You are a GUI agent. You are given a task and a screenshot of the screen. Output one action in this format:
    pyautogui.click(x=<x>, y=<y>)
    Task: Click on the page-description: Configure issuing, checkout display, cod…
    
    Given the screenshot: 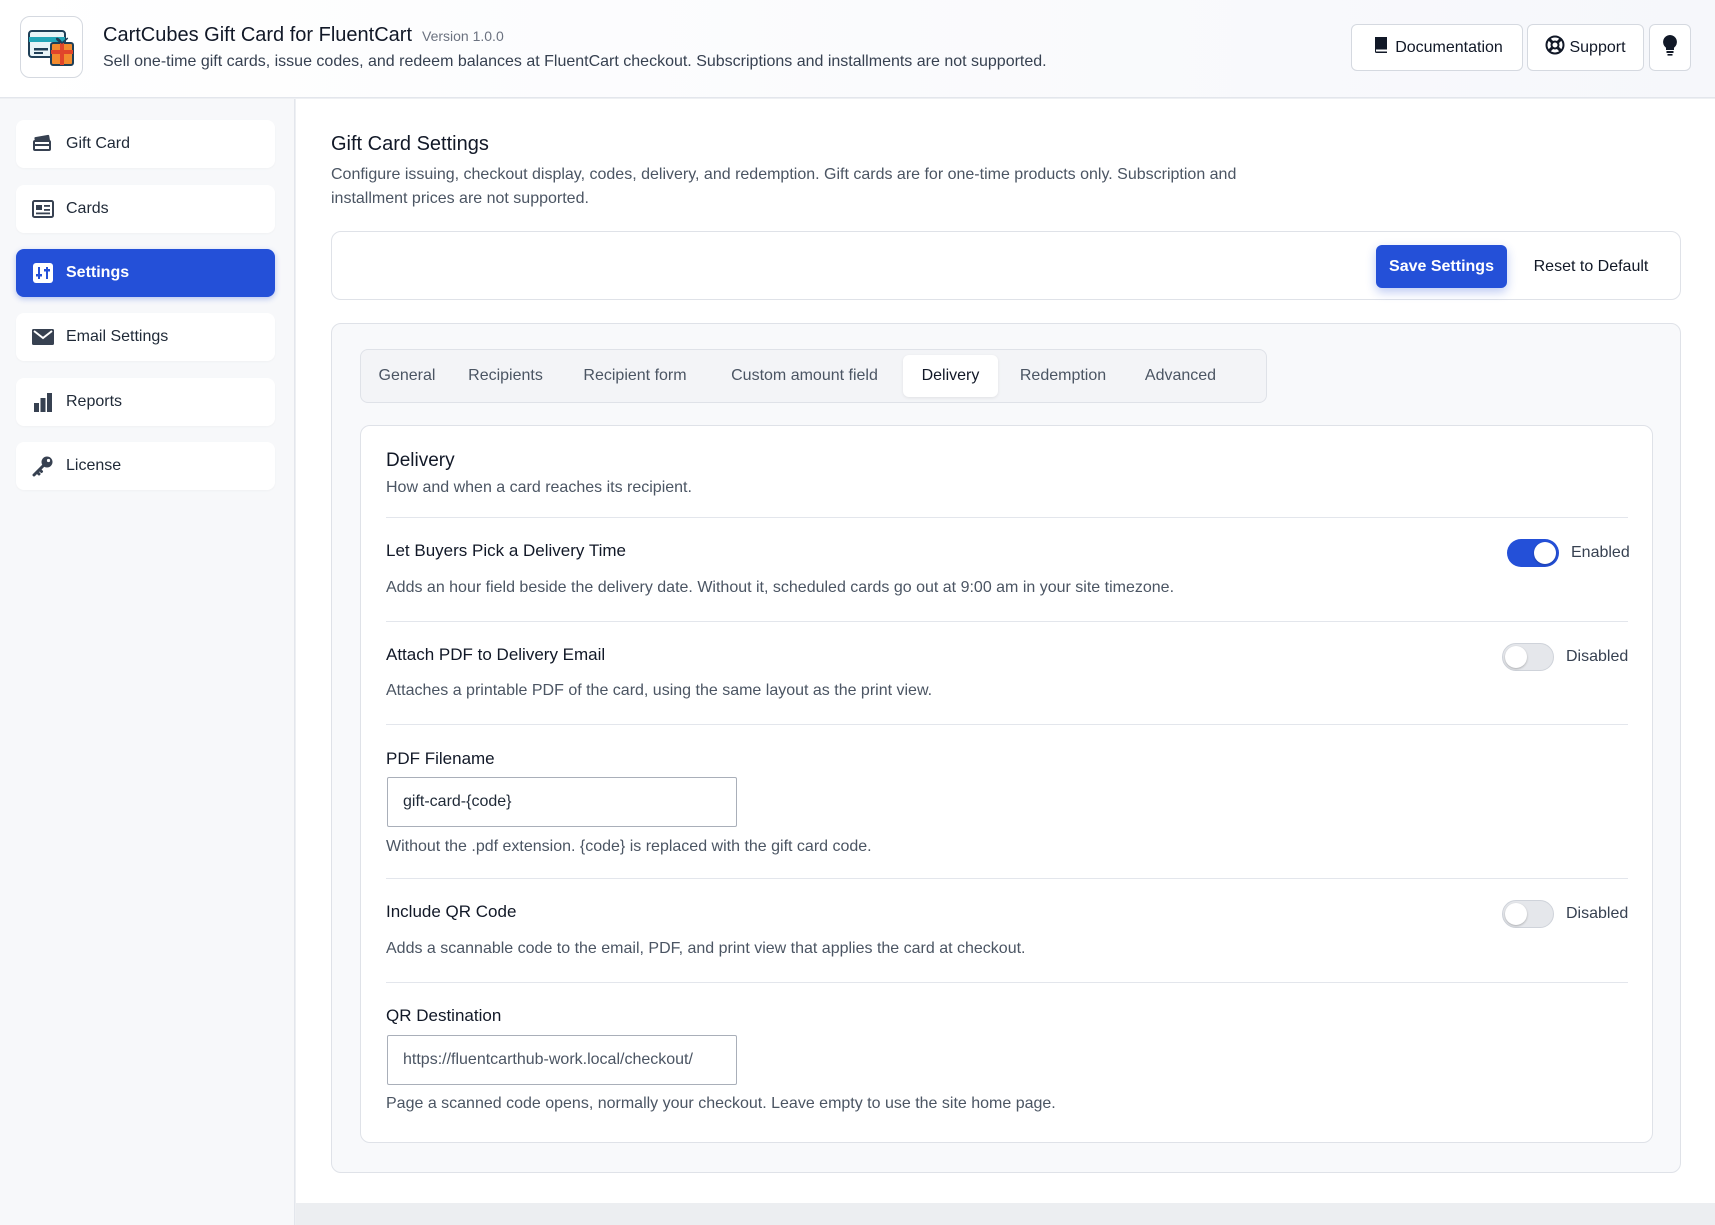 What is the action you would take?
    pyautogui.click(x=784, y=186)
    